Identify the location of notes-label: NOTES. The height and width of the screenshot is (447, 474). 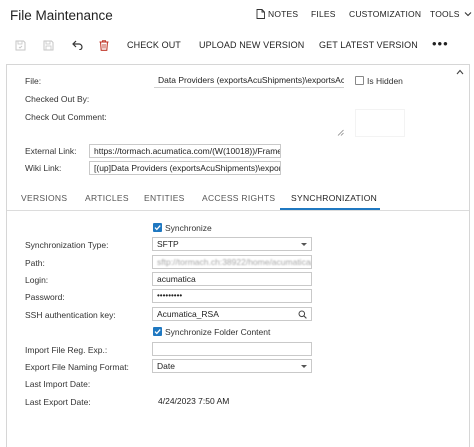
(283, 14).